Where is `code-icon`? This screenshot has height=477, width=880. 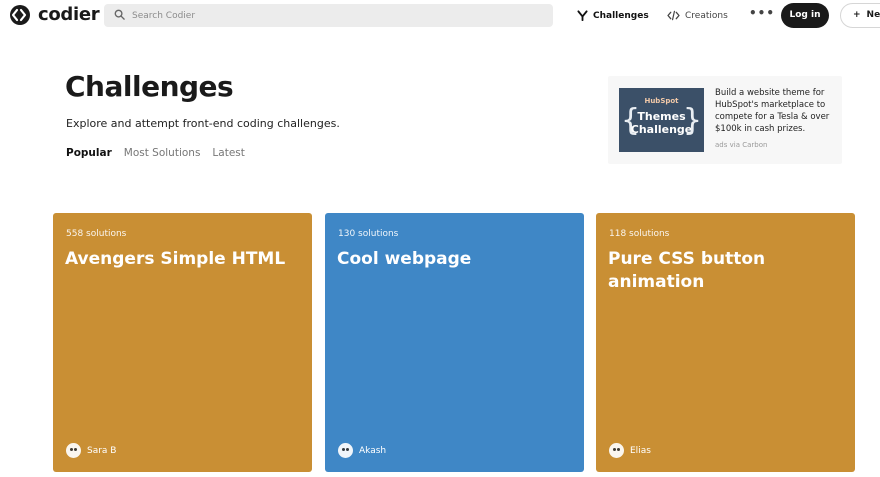
code-icon is located at coordinates (673, 15).